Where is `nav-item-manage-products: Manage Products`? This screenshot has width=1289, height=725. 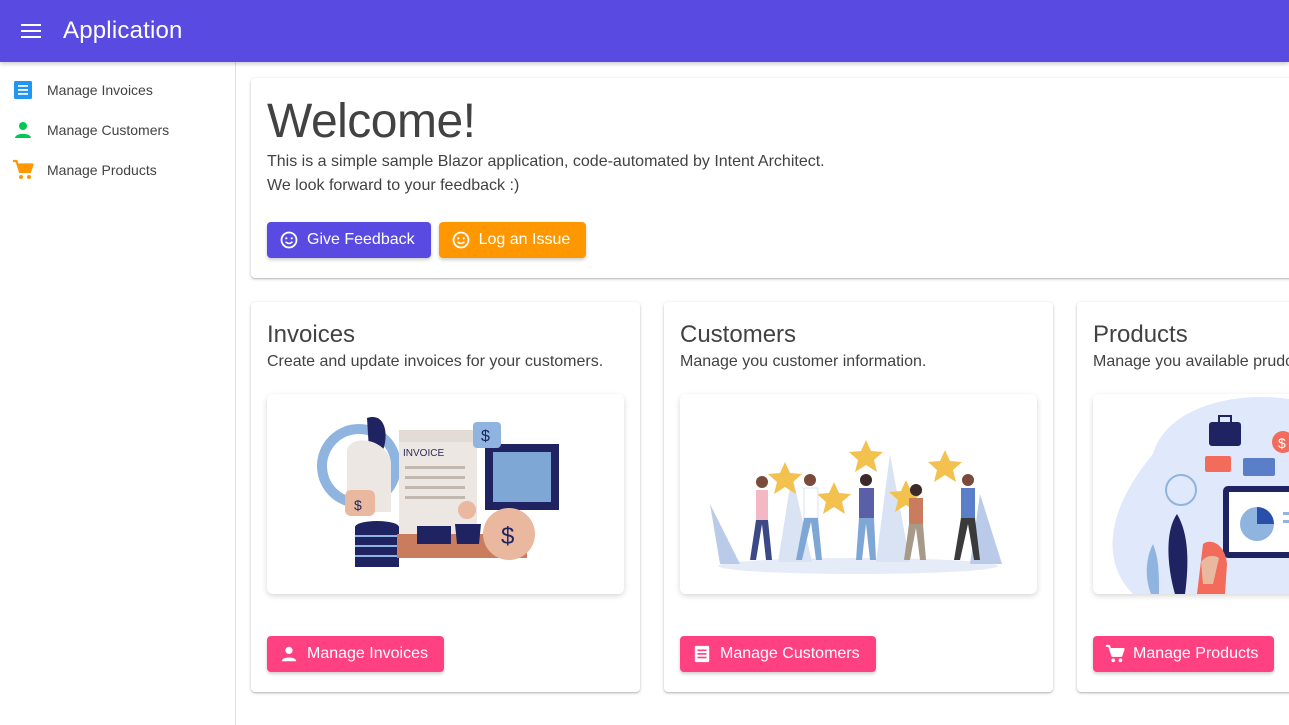
nav-item-manage-products: Manage Products is located at coordinates (117, 170).